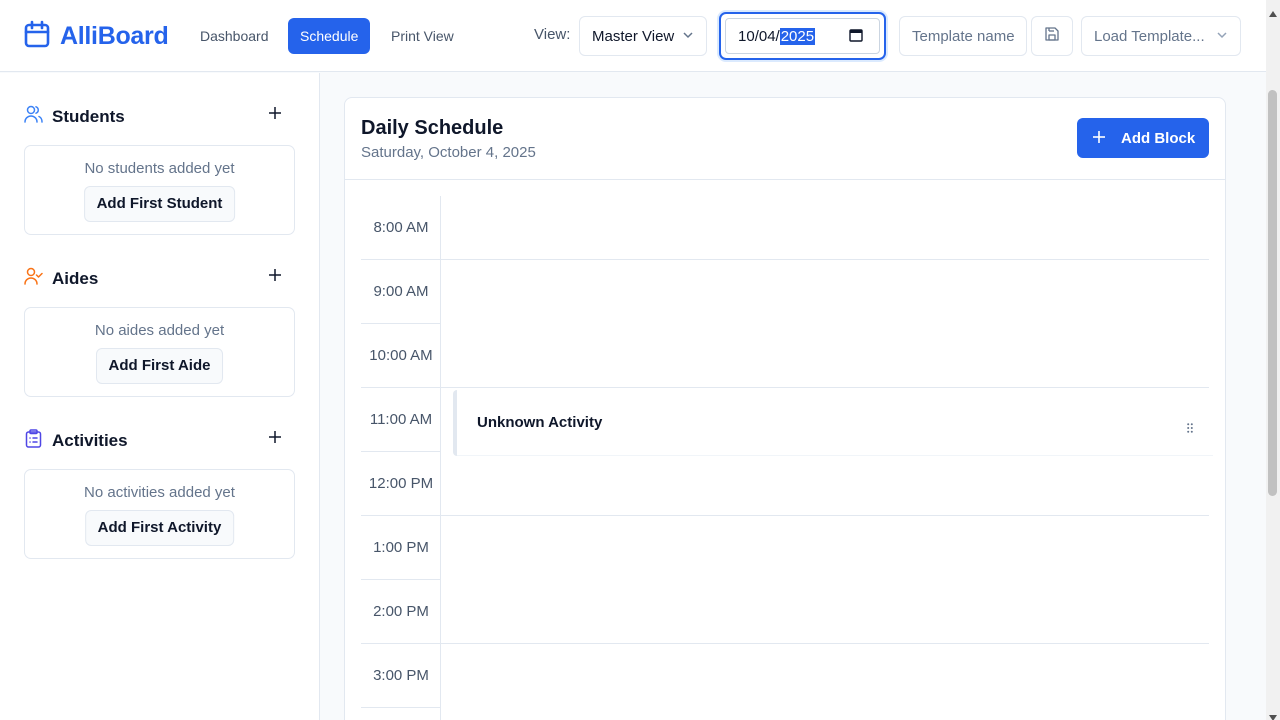 The width and height of the screenshot is (1280, 720). I want to click on time-slot-label: 9:00 AM, so click(401, 292).